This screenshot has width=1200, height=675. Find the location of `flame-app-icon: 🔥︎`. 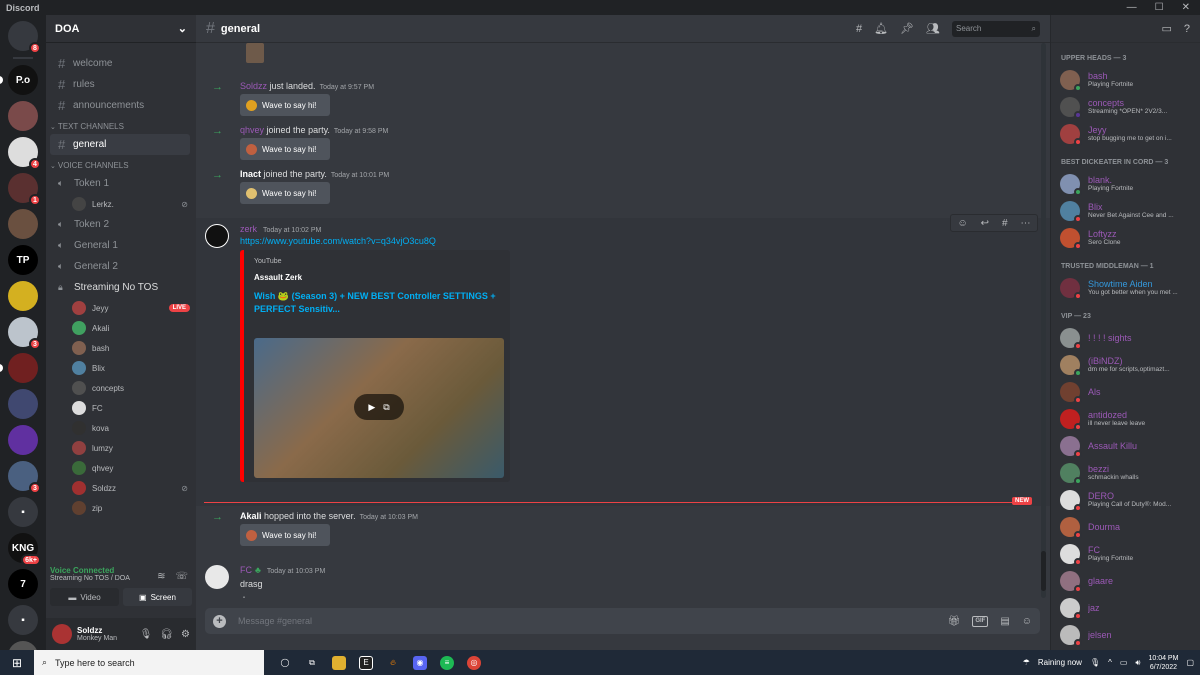

flame-app-icon: 🔥︎ is located at coordinates (393, 663).